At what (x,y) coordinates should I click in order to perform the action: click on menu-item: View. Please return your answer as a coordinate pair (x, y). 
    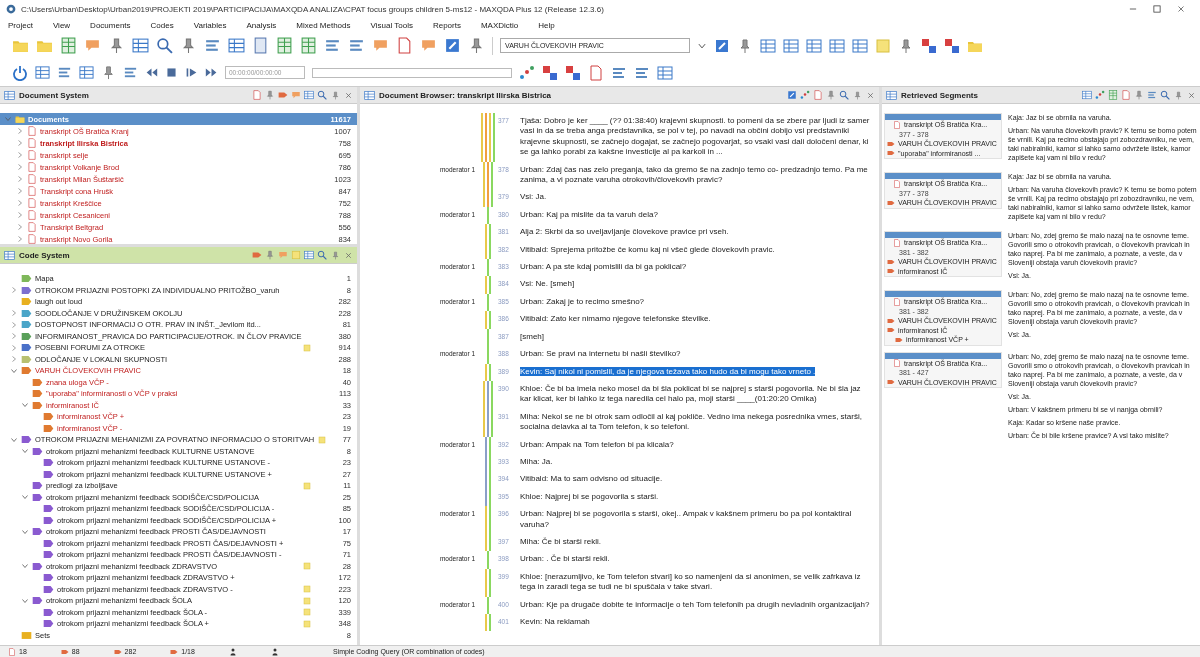
    Looking at the image, I should click on (61, 25).